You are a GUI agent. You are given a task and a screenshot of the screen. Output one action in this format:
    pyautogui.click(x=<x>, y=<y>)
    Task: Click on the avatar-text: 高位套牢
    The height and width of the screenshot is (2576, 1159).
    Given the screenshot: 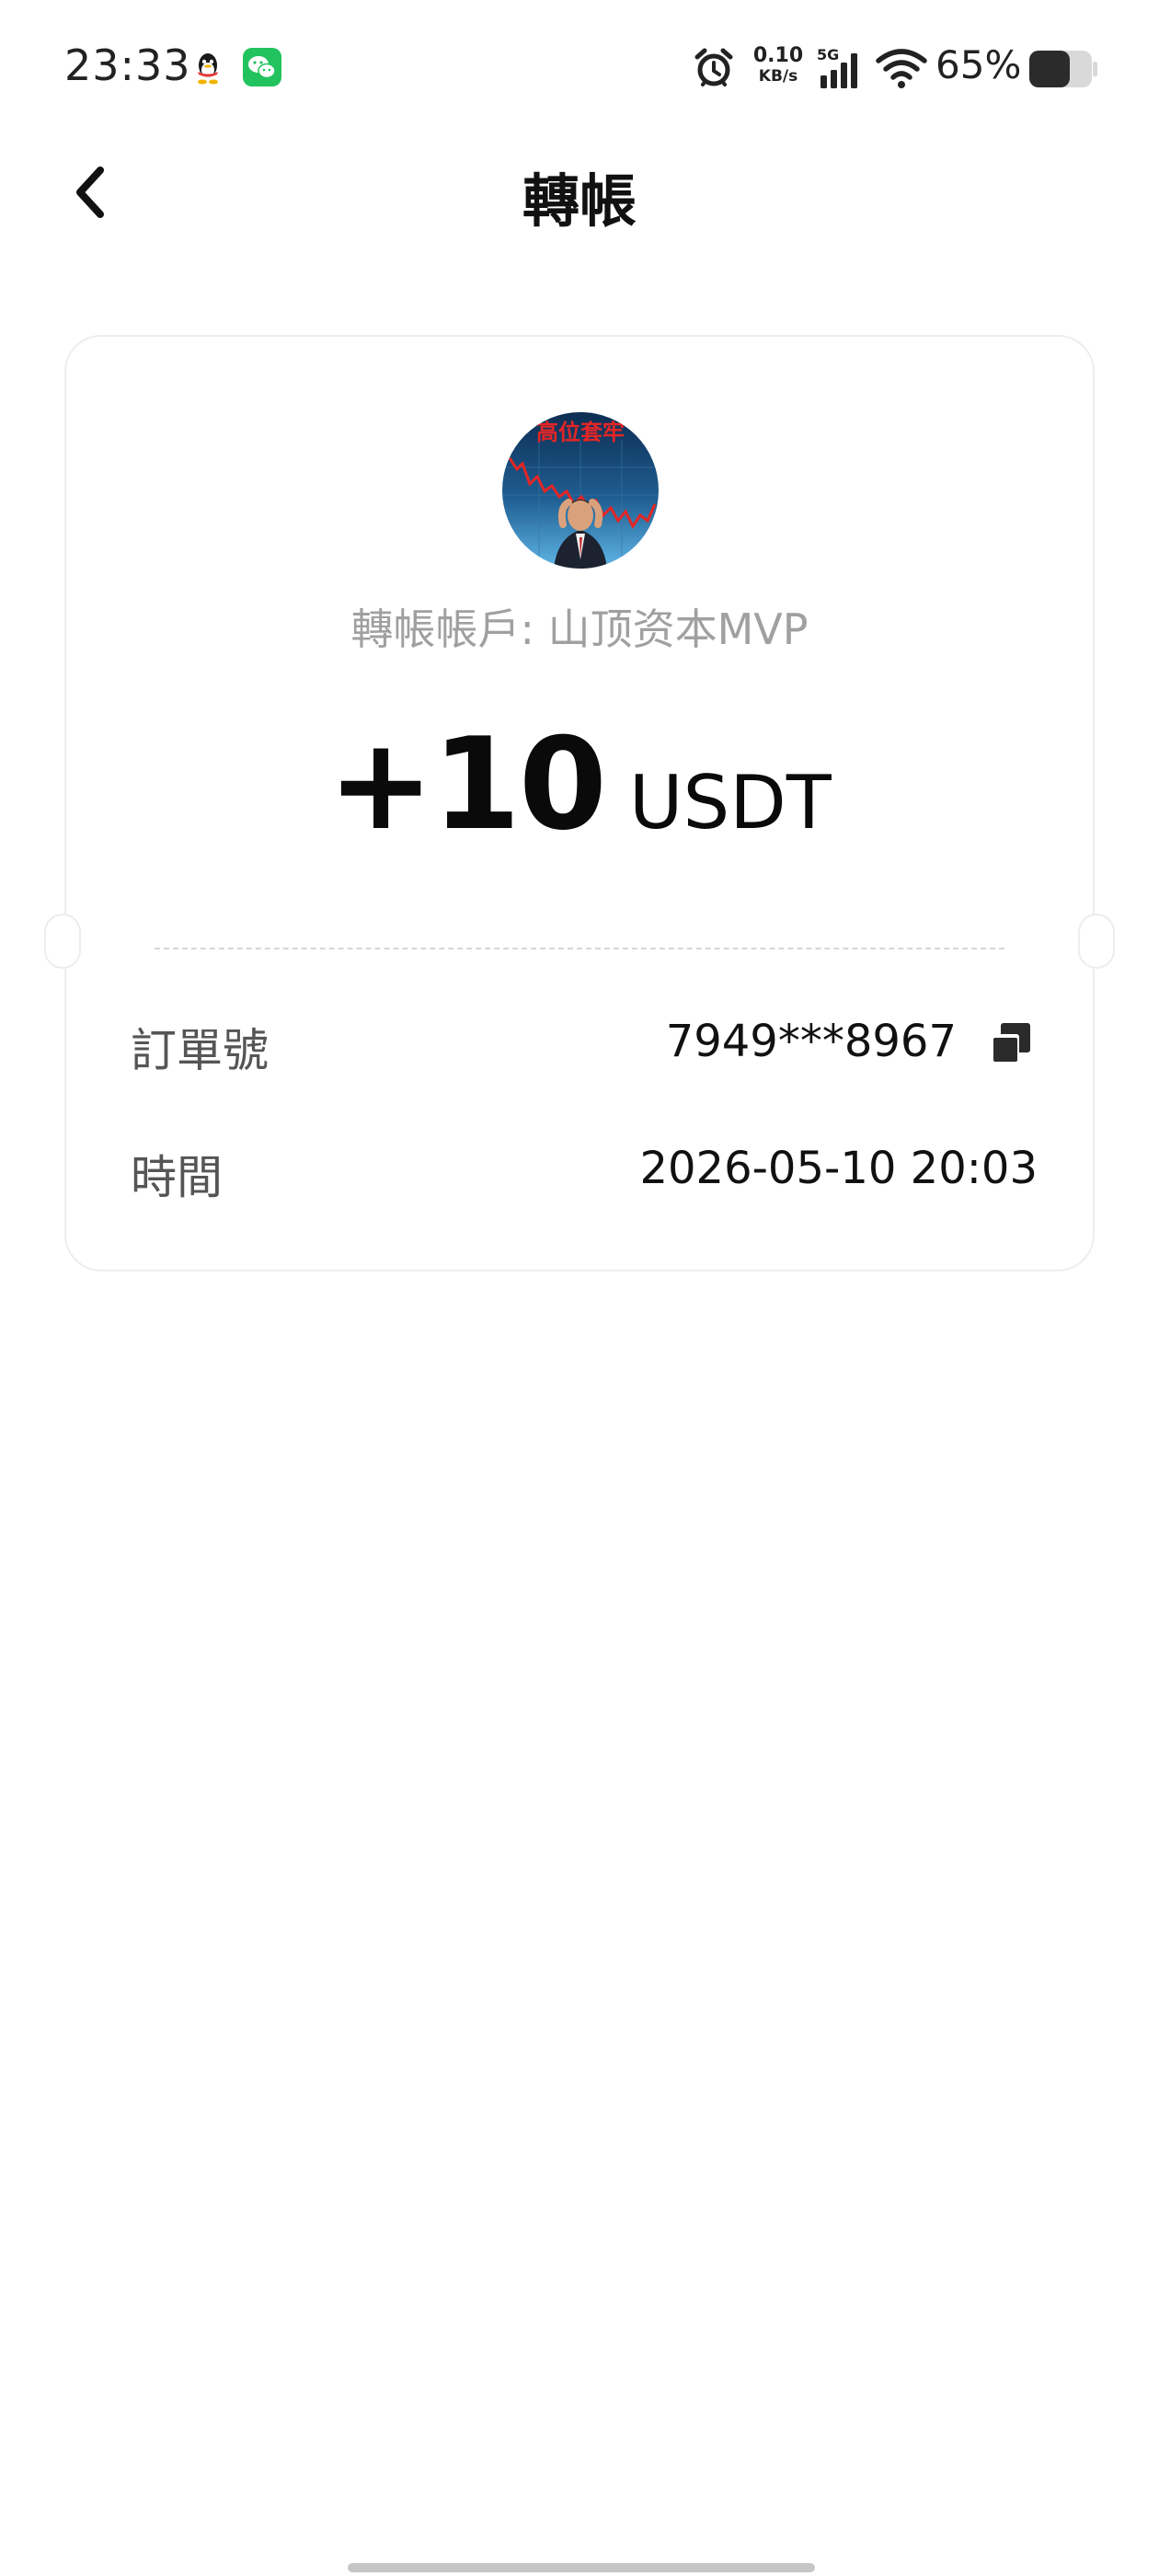 What is the action you would take?
    pyautogui.click(x=580, y=432)
    